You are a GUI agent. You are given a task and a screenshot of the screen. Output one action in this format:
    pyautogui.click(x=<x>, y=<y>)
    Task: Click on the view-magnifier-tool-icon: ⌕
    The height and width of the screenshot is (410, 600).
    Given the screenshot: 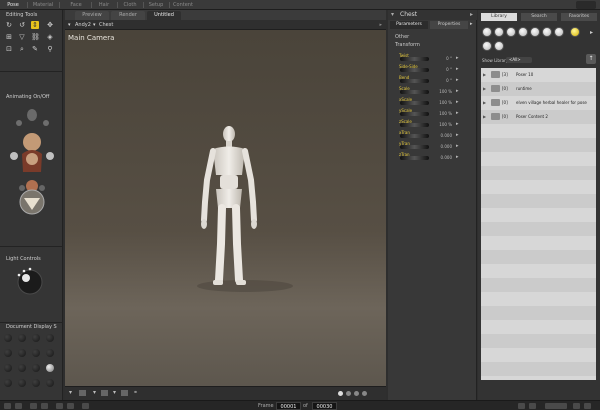 What is the action you would take?
    pyautogui.click(x=22, y=49)
    